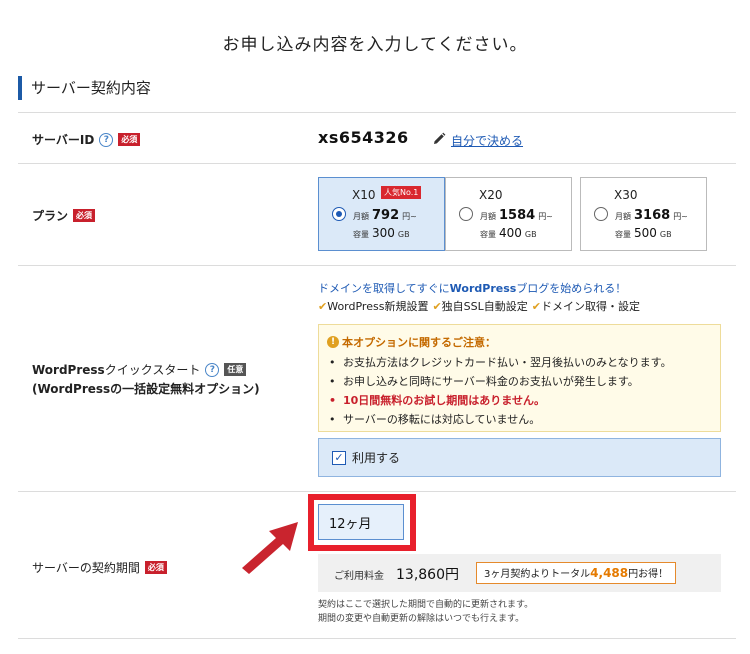 The image size is (750, 654). I want to click on server-id-label-text: サーバーID, so click(63, 140).